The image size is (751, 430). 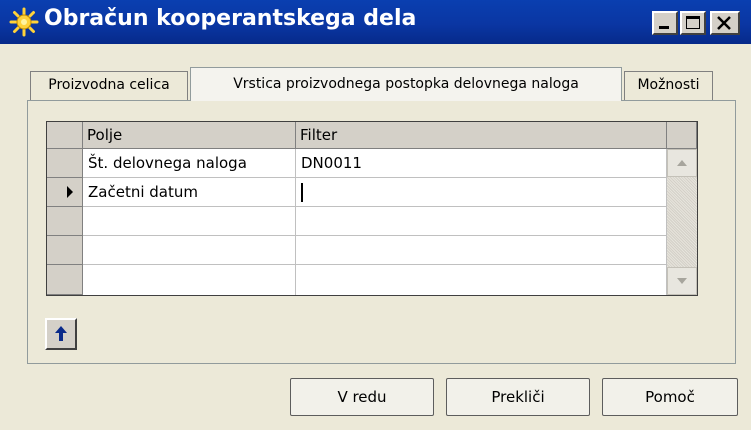 What do you see at coordinates (70, 192) in the screenshot?
I see `triangle-right-icon` at bounding box center [70, 192].